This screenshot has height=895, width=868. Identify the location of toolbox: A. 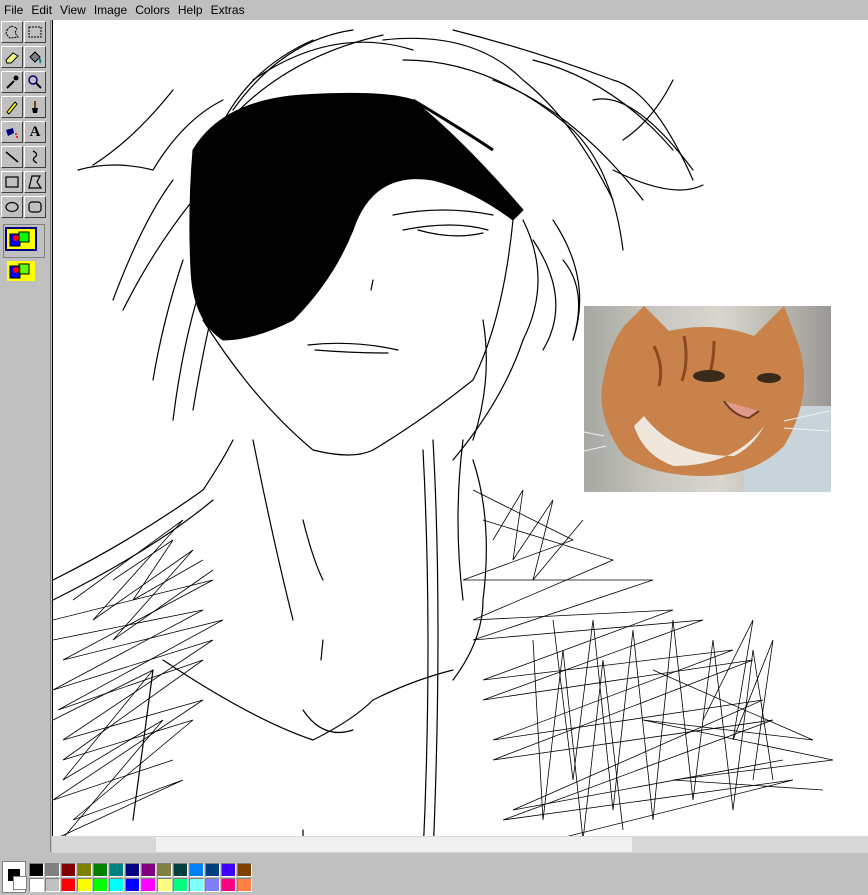
(25, 436).